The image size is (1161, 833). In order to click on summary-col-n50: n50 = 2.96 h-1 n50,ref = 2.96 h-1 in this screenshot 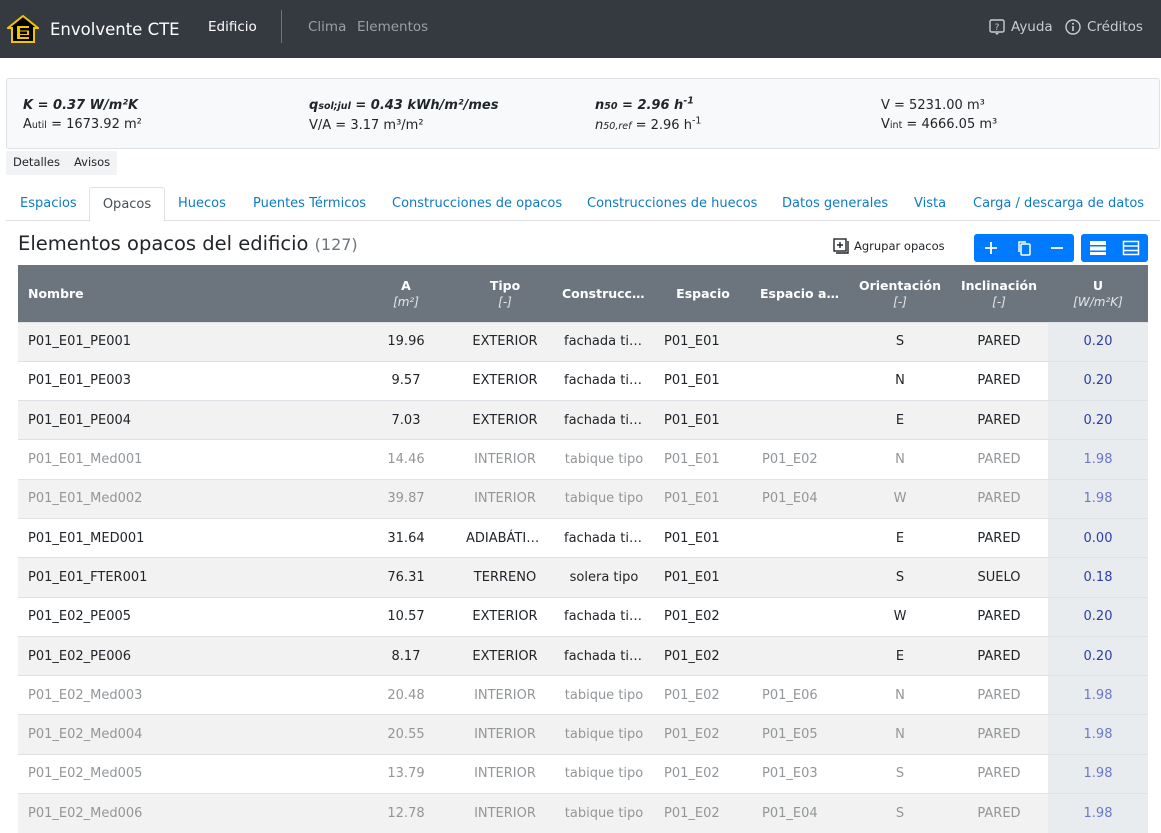, I will do `click(648, 116)`.